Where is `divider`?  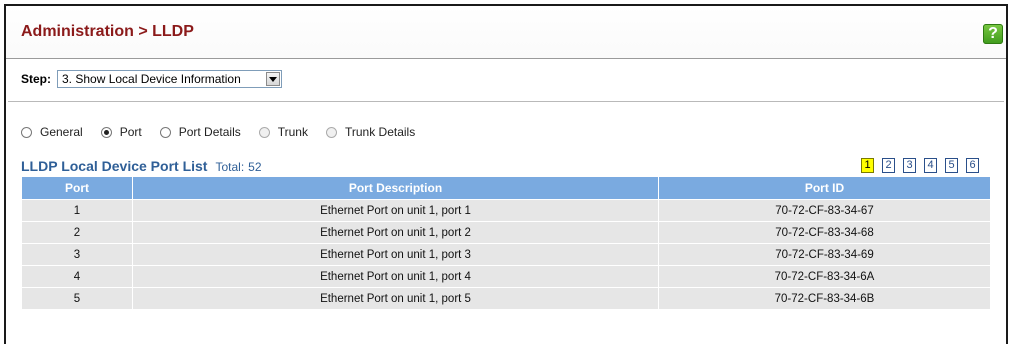 divider is located at coordinates (506, 101).